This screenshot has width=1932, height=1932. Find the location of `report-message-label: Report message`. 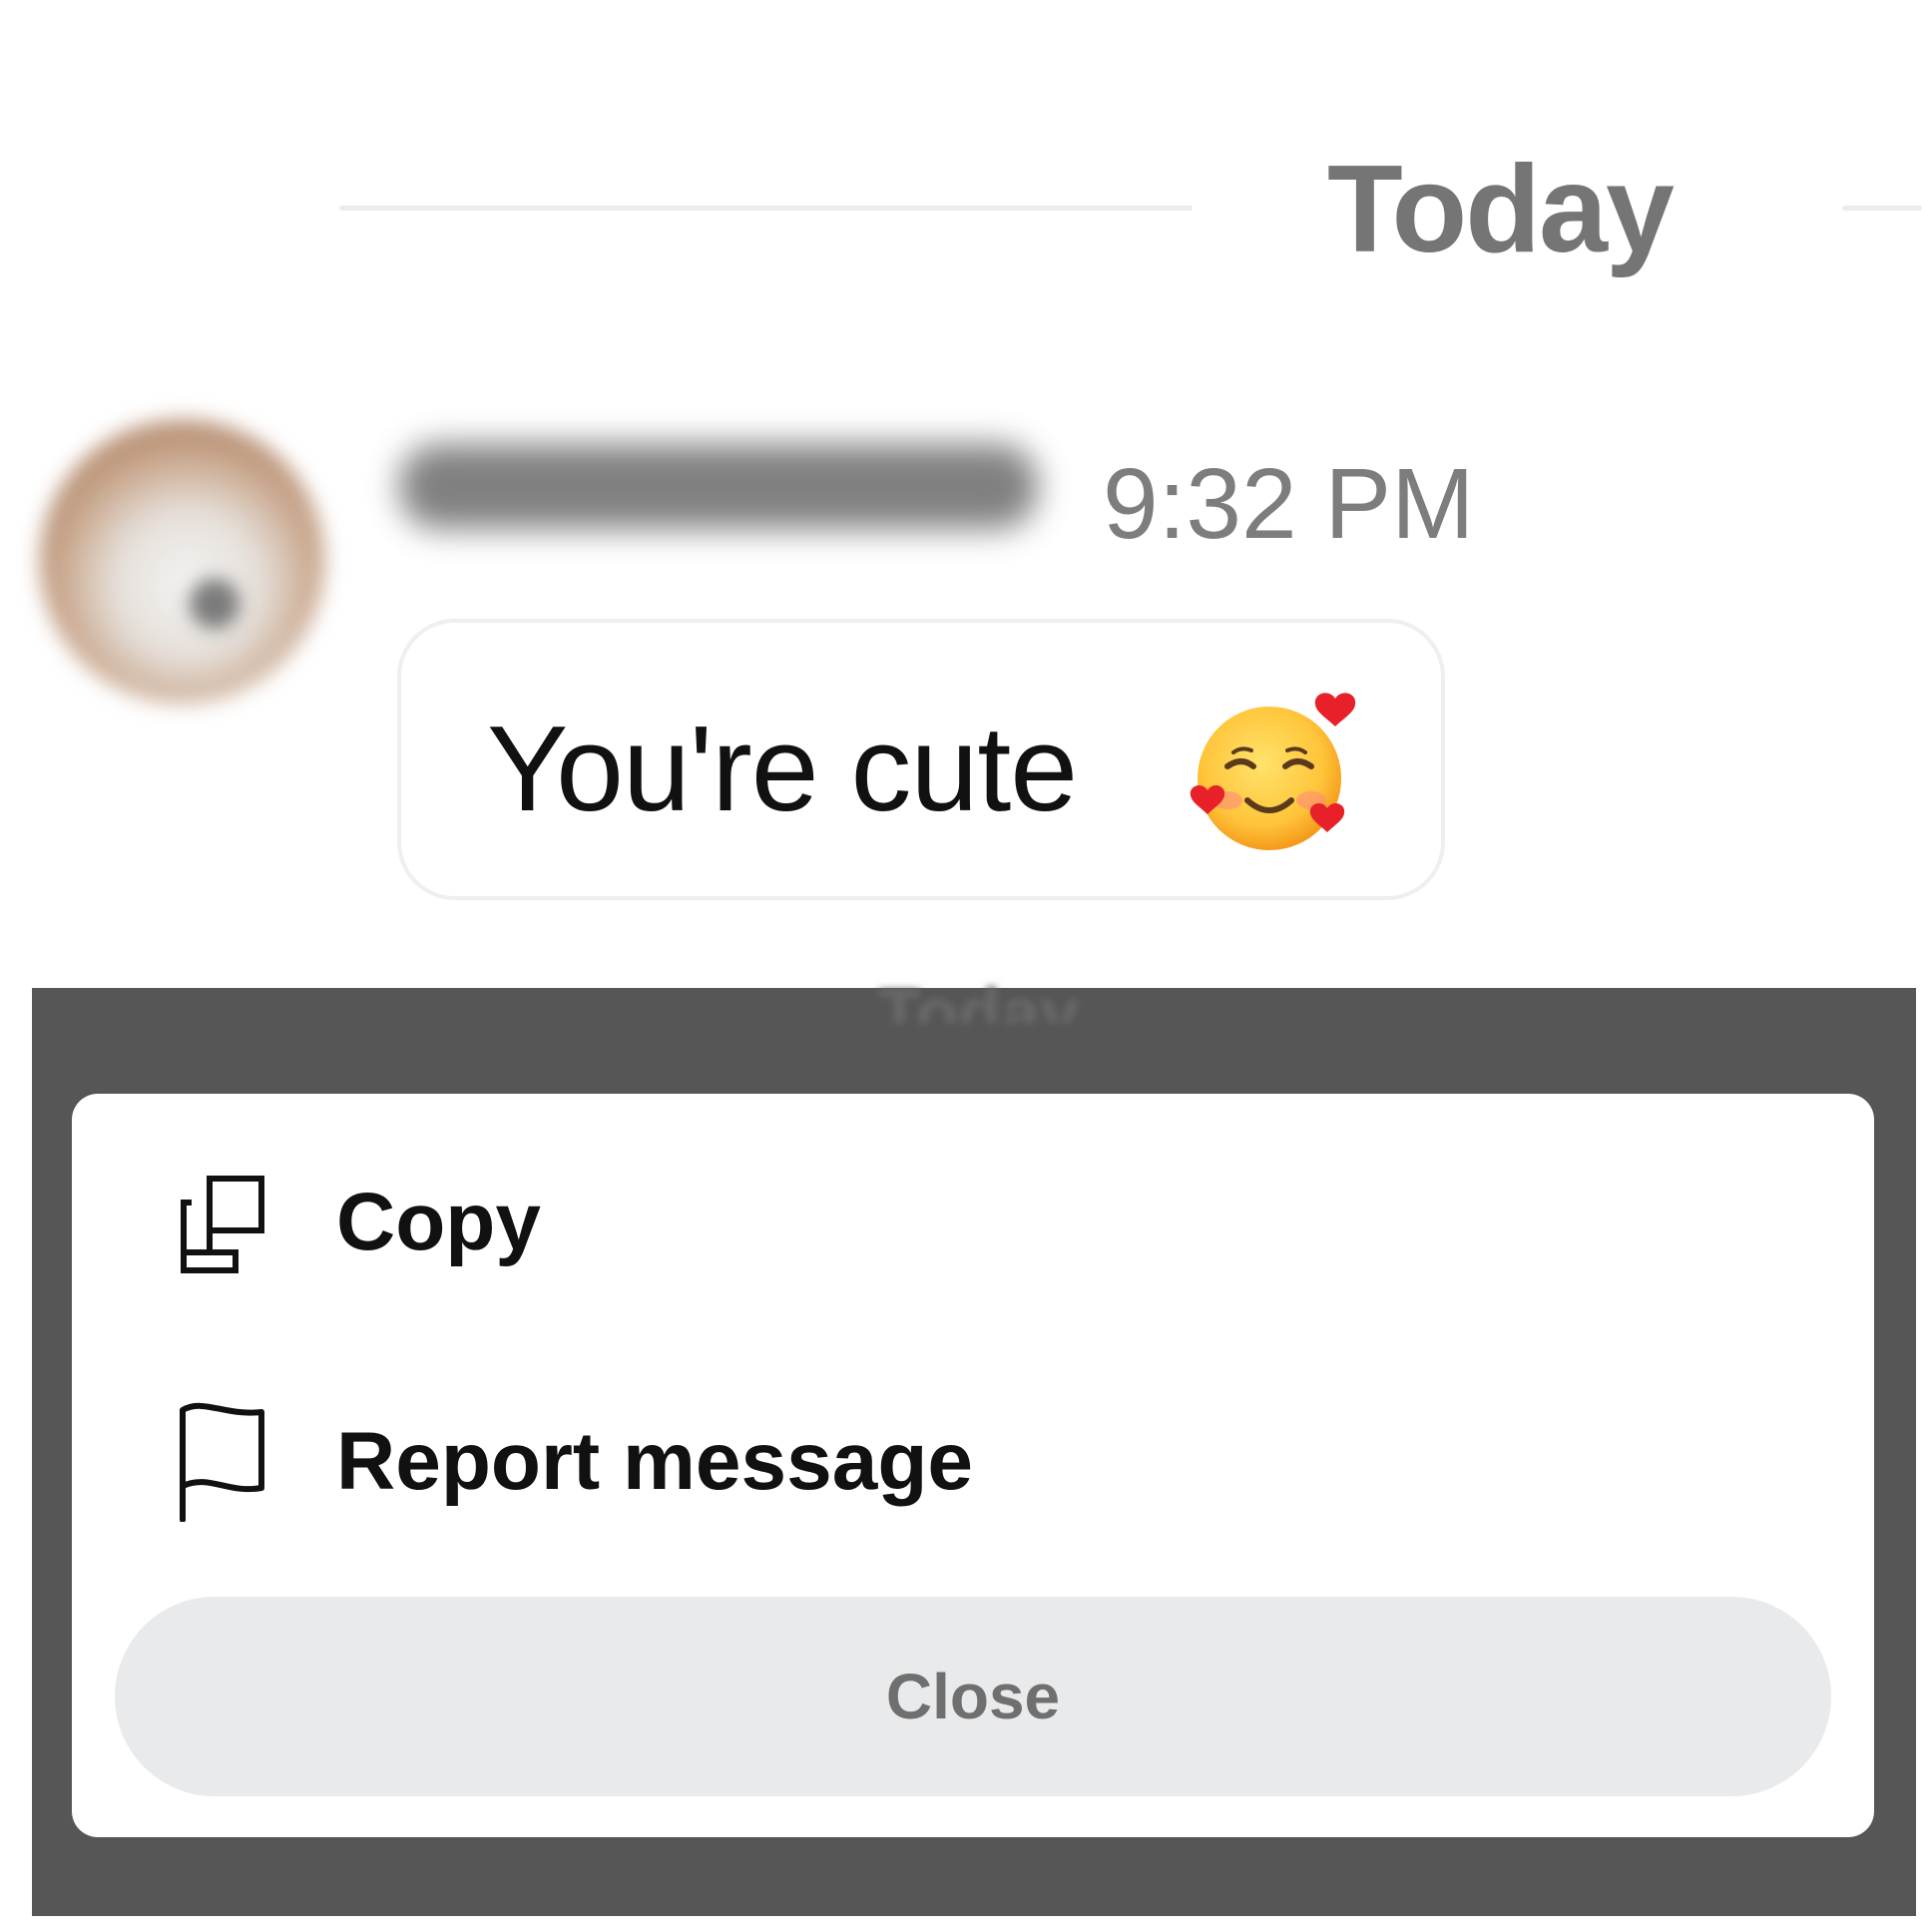

report-message-label: Report message is located at coordinates (655, 1461).